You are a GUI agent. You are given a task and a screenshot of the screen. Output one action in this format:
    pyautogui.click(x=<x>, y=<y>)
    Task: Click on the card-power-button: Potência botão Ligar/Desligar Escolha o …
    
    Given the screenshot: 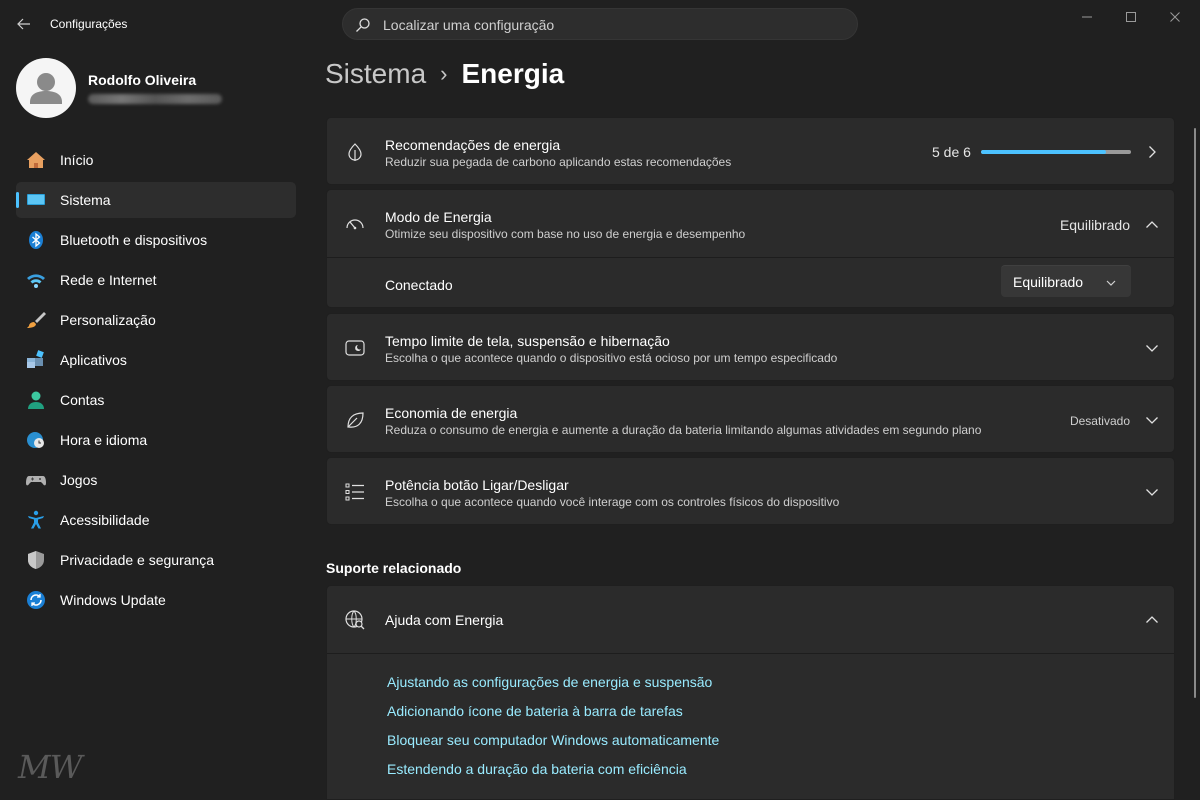 What is the action you would take?
    pyautogui.click(x=750, y=491)
    